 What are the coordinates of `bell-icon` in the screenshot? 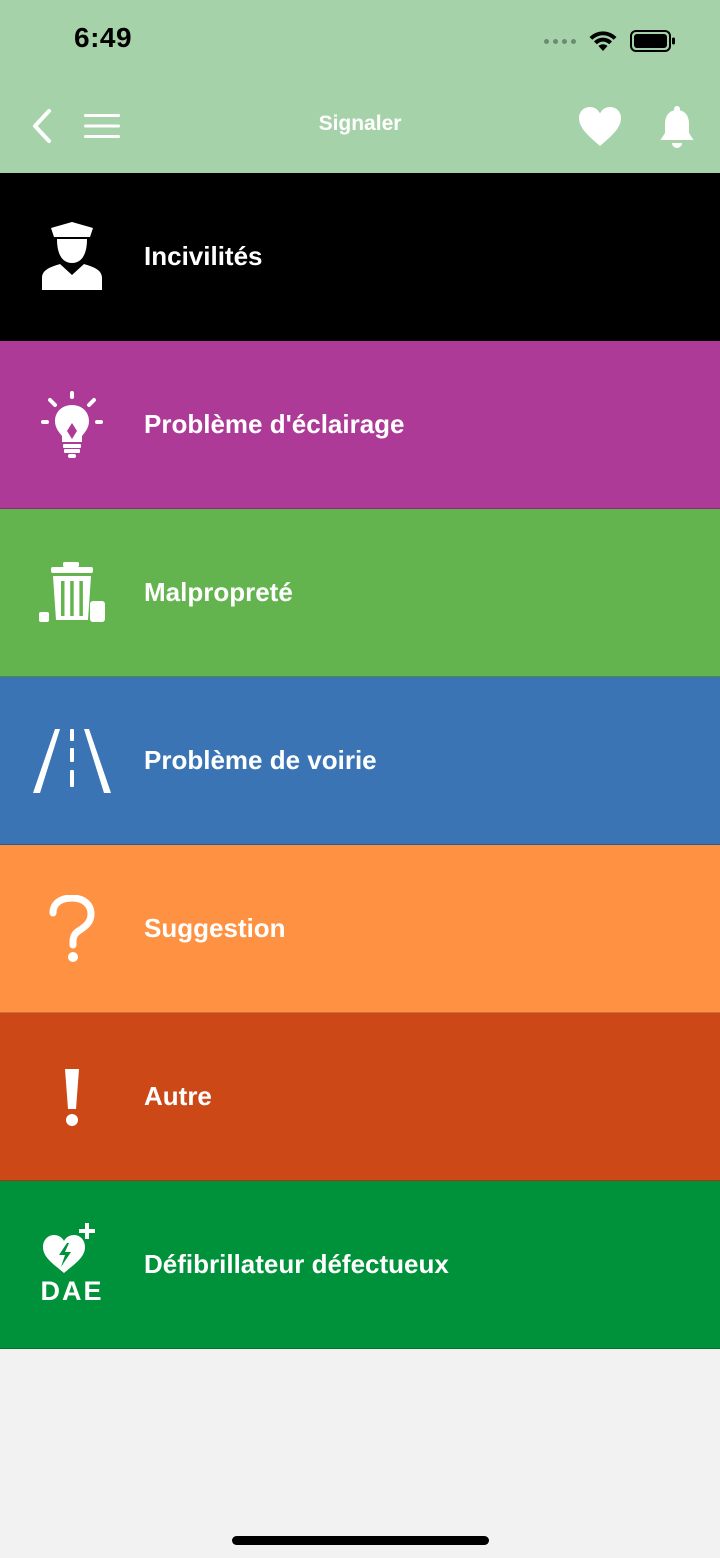 It's located at (677, 127).